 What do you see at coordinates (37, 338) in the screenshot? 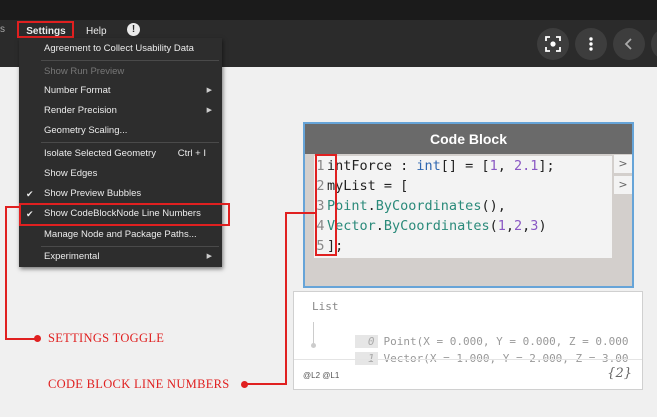
I see `annotation-dot` at bounding box center [37, 338].